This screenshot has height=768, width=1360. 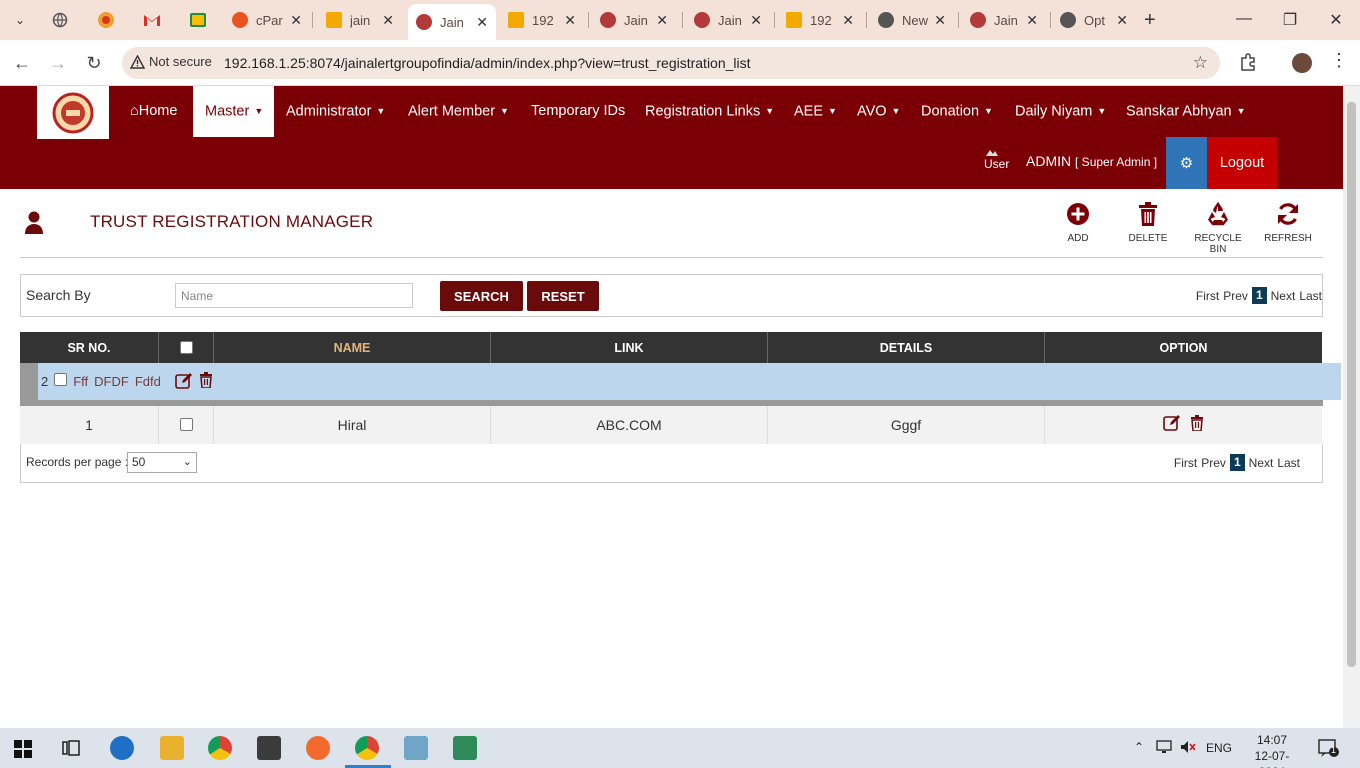 I want to click on recycle-bin-button: RECYCLE BIN, so click(x=1218, y=228).